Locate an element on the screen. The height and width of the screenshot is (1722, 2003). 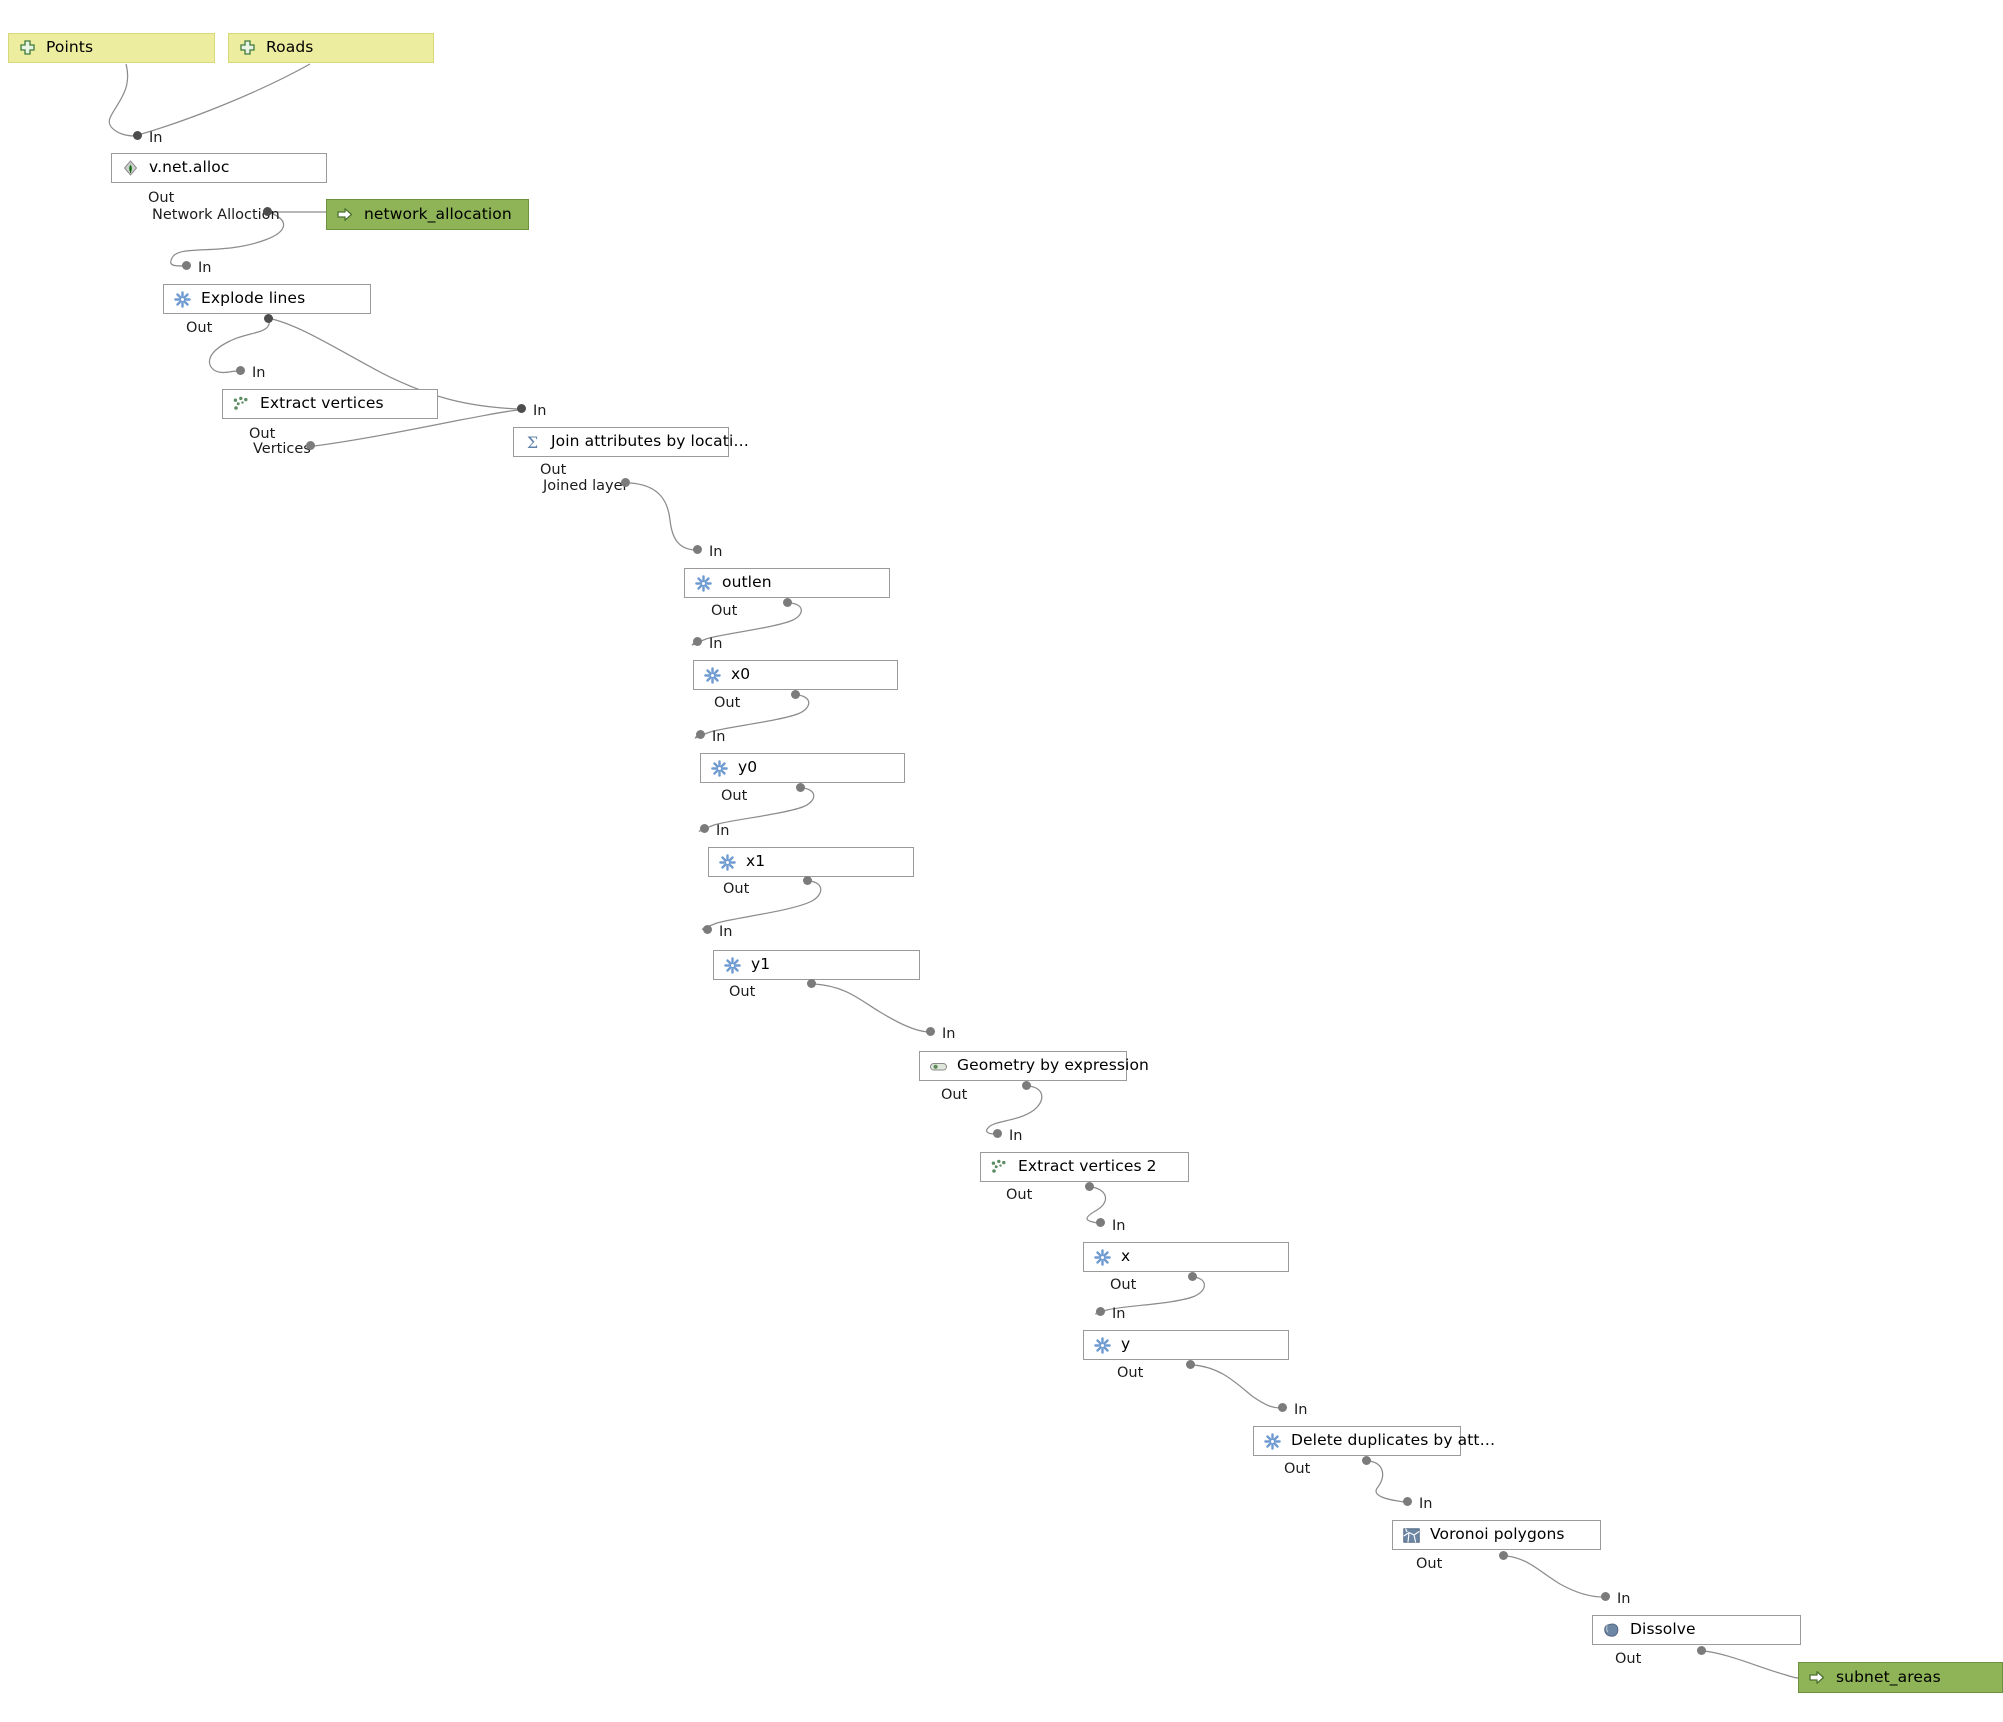
model-node-roads: Roads is located at coordinates (331, 48).